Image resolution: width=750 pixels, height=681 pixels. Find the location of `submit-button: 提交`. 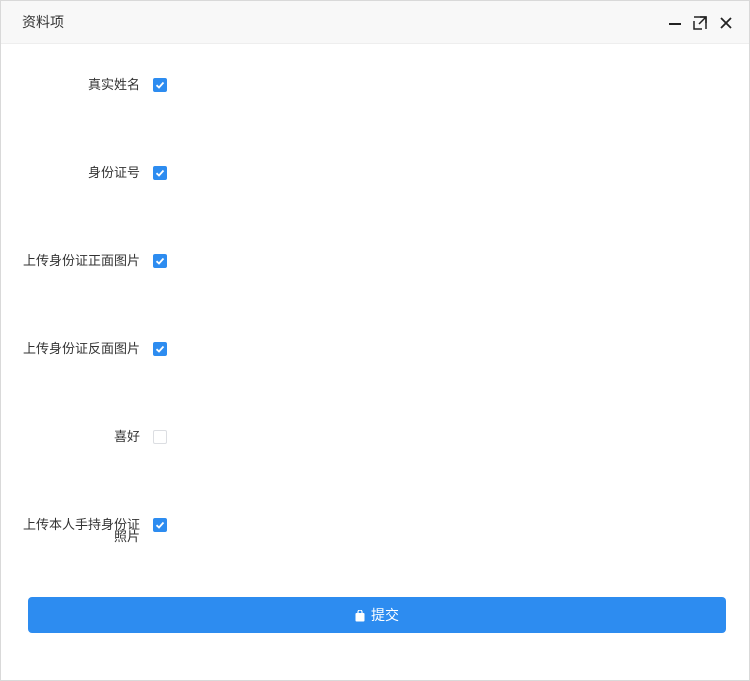

submit-button: 提交 is located at coordinates (377, 615).